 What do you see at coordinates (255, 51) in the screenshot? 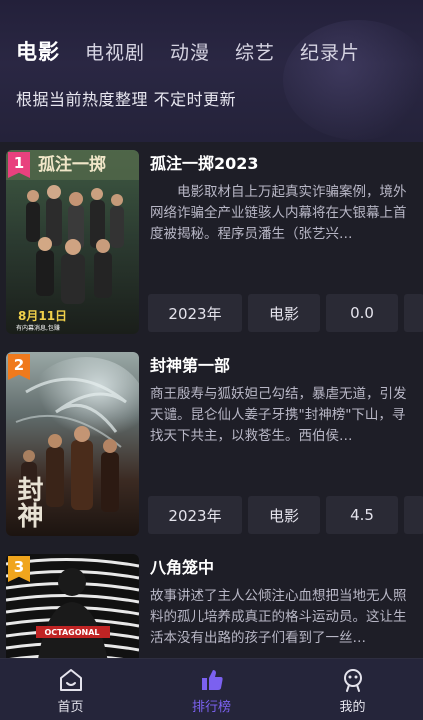
I see `tab-variety: 综艺` at bounding box center [255, 51].